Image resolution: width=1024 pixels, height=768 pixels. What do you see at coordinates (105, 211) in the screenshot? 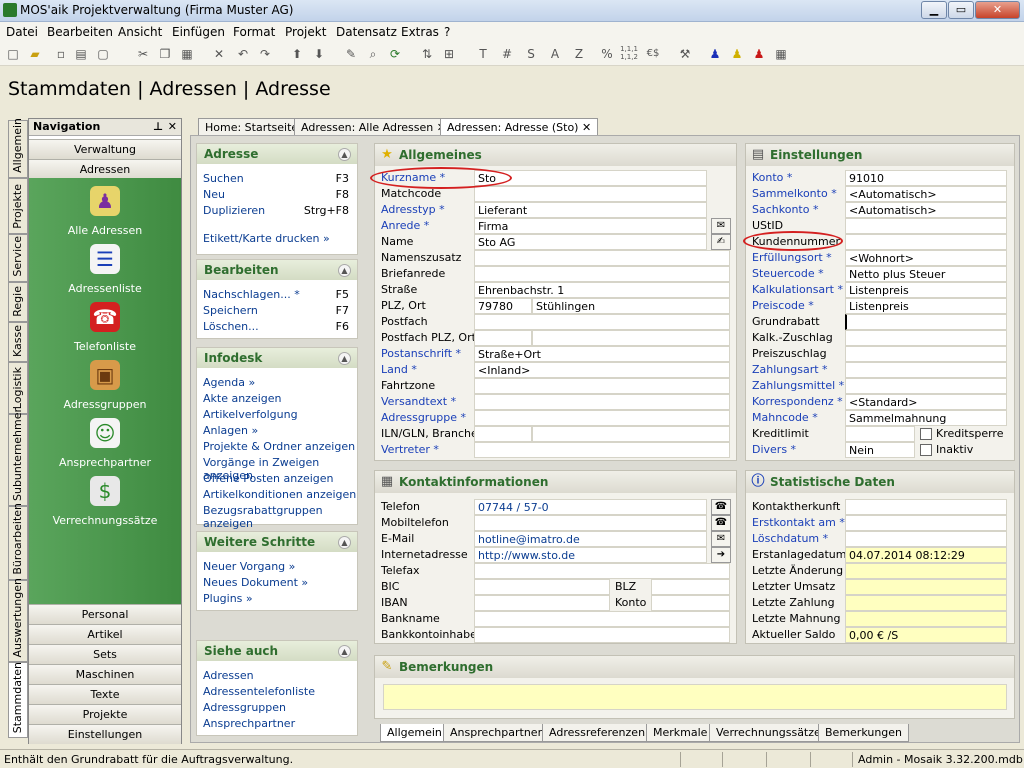
I see `nav-item-alle-adressen: ♟ Alle Adressen` at bounding box center [105, 211].